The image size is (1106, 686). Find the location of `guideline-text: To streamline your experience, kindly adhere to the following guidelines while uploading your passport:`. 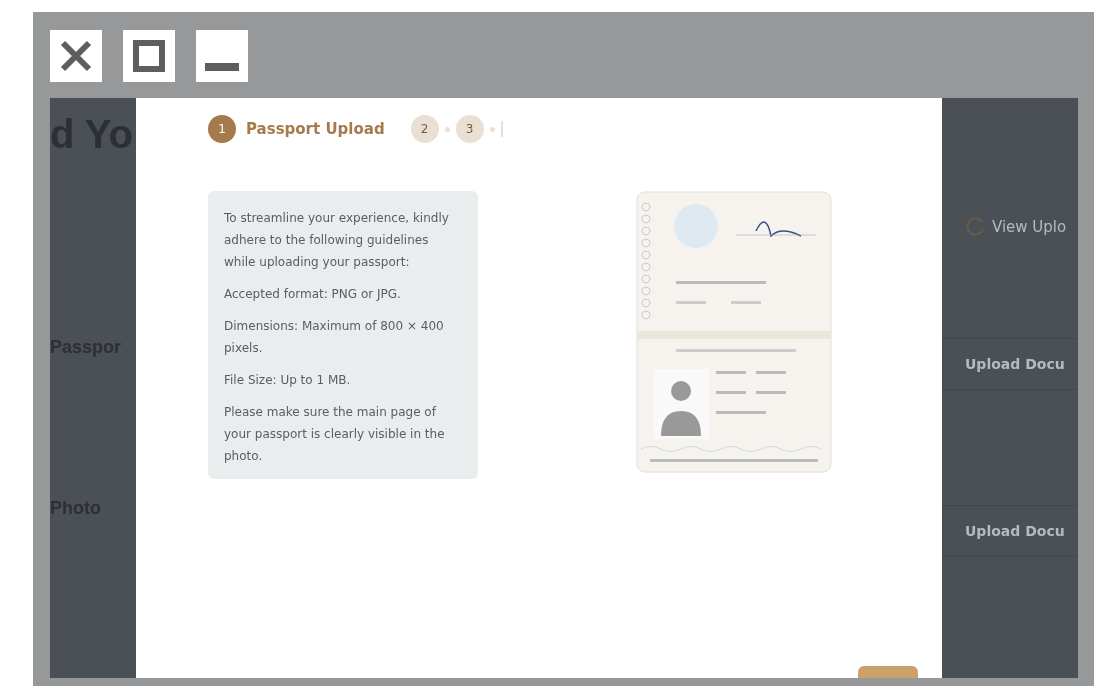

guideline-text: To streamline your experience, kindly adhere to the following guidelines while uploading your passport: is located at coordinates (337, 240).